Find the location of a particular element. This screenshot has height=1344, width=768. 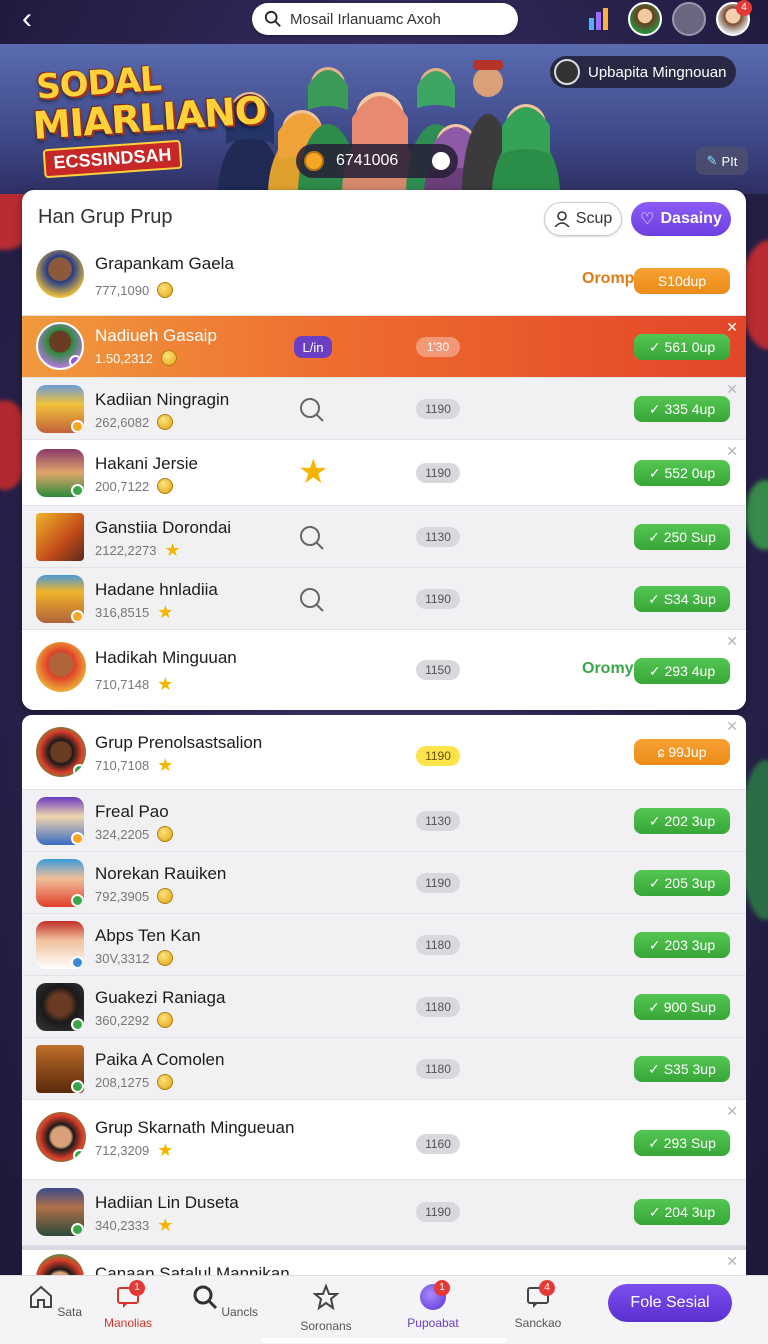

item-name: Hadikah Minguuan is located at coordinates (166, 657).